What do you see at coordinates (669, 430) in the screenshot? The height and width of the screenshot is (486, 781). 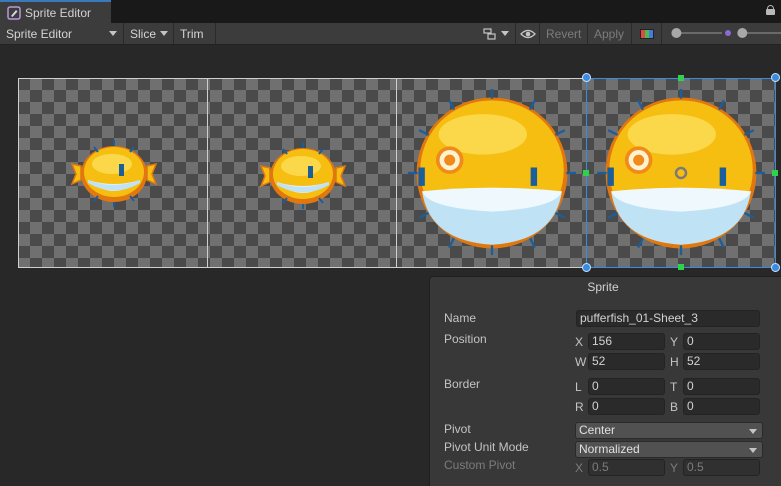 I see `pivot-dropdown: Center` at bounding box center [669, 430].